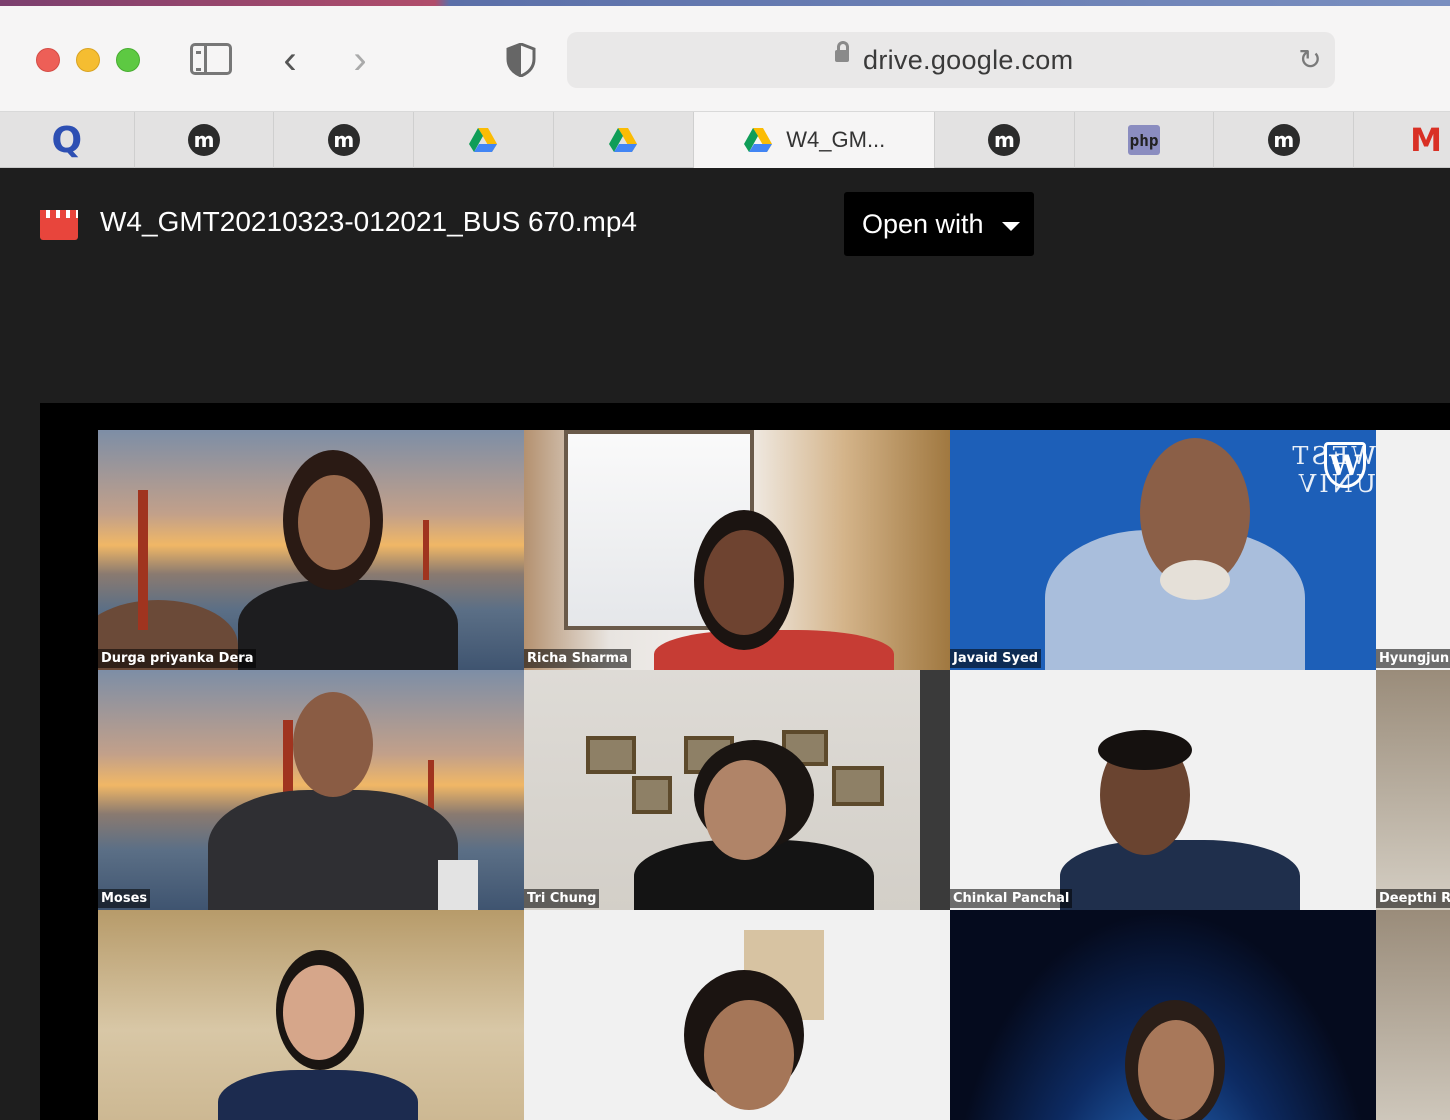  What do you see at coordinates (562, 898) in the screenshot?
I see `participant-name: Tri Chung` at bounding box center [562, 898].